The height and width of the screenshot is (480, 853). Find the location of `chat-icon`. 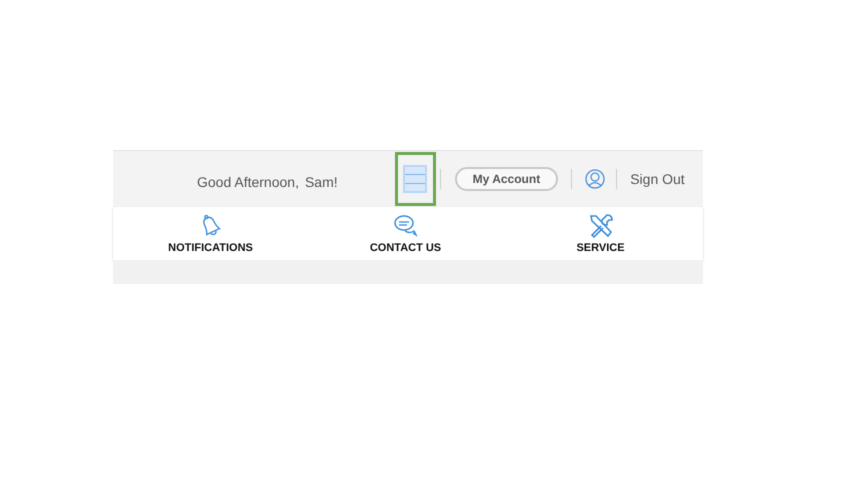

chat-icon is located at coordinates (405, 227).